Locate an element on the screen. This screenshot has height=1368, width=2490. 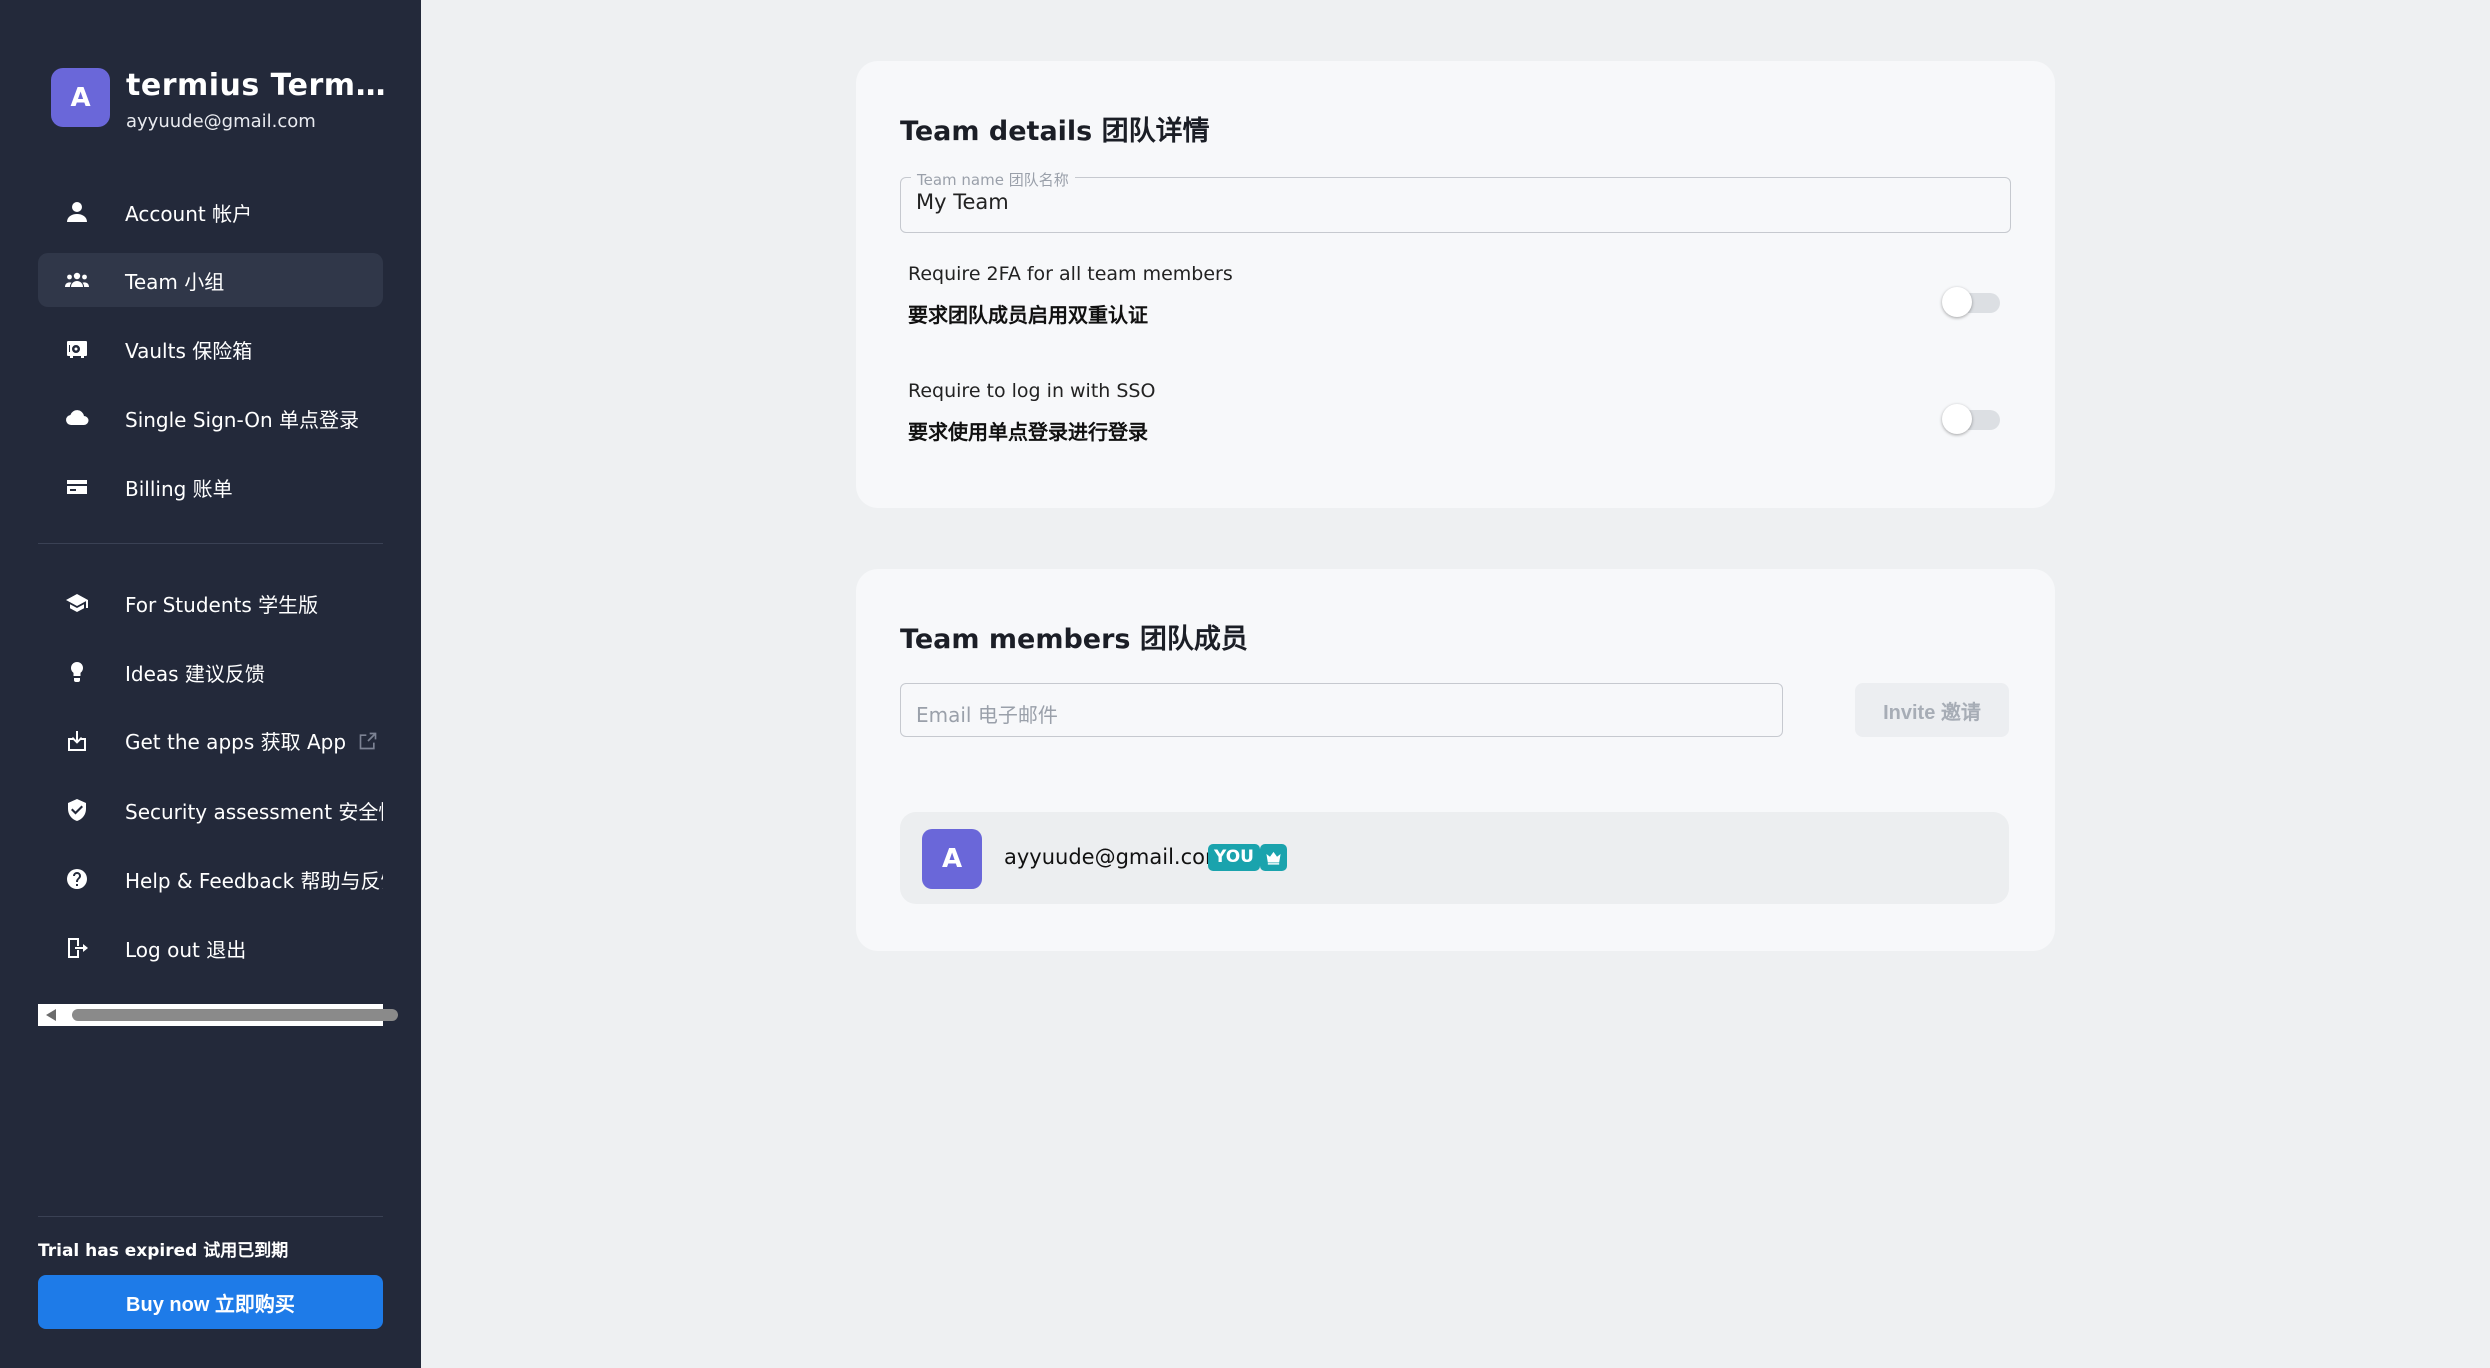
cloud-icon is located at coordinates (77, 418).